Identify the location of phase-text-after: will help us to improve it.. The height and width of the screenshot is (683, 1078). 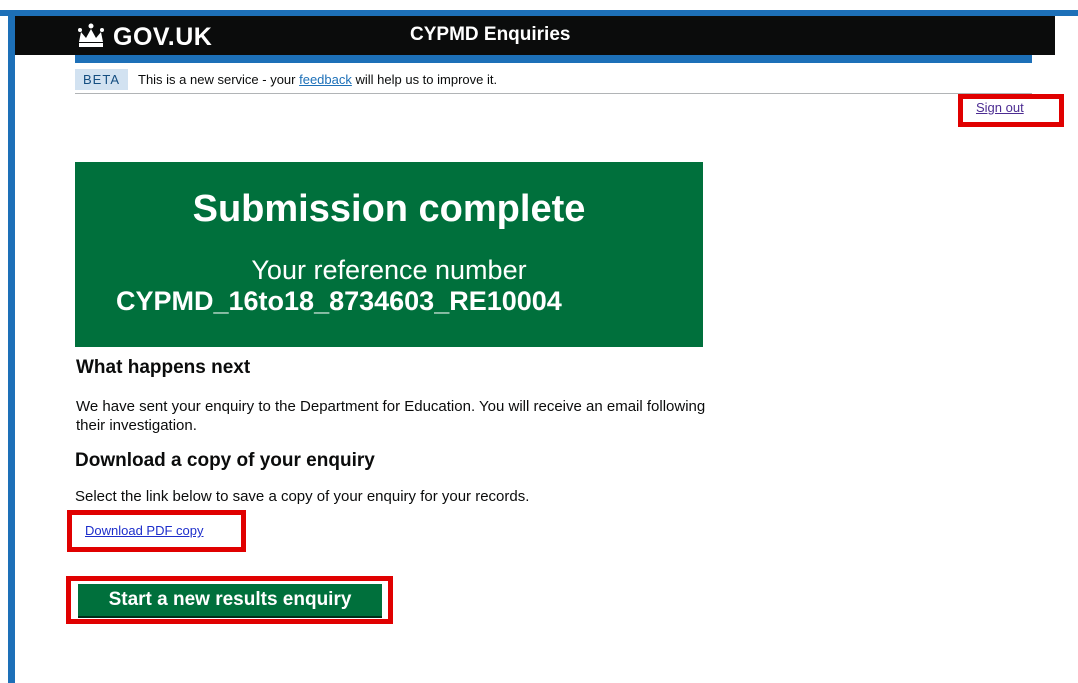
(424, 79).